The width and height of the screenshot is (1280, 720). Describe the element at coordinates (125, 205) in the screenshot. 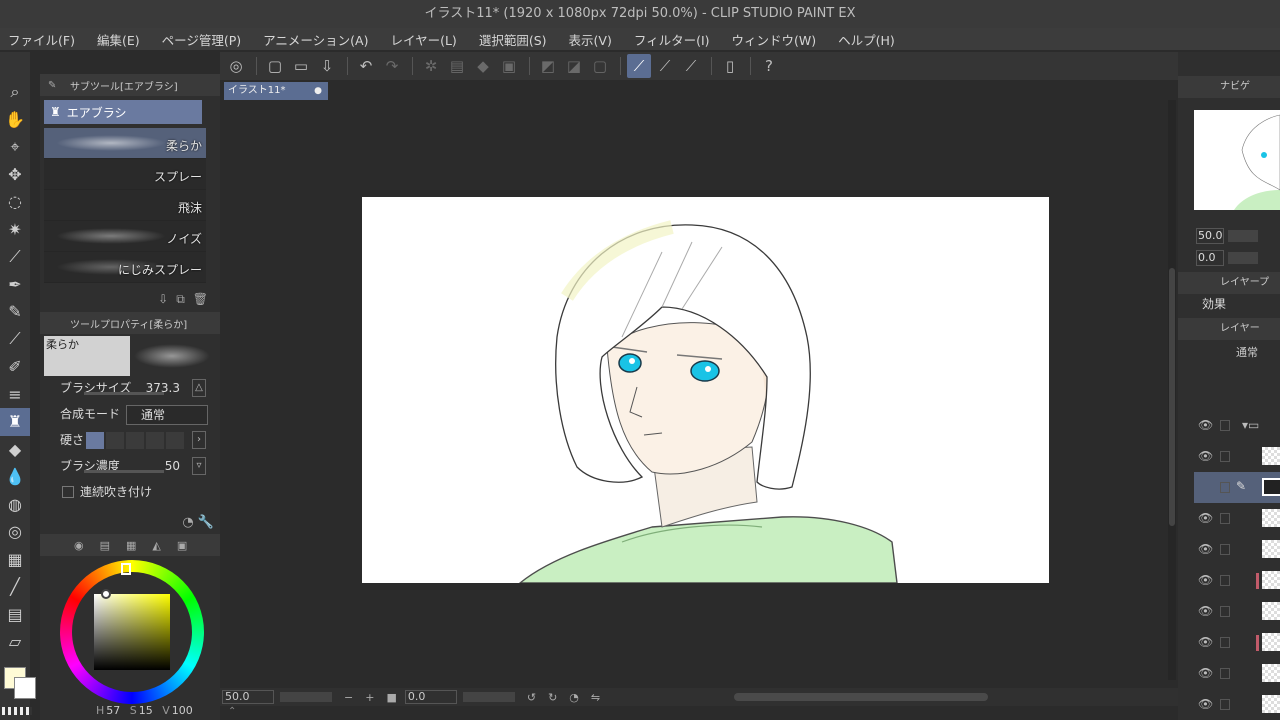

I see `brush-splash: 飛沫` at that location.